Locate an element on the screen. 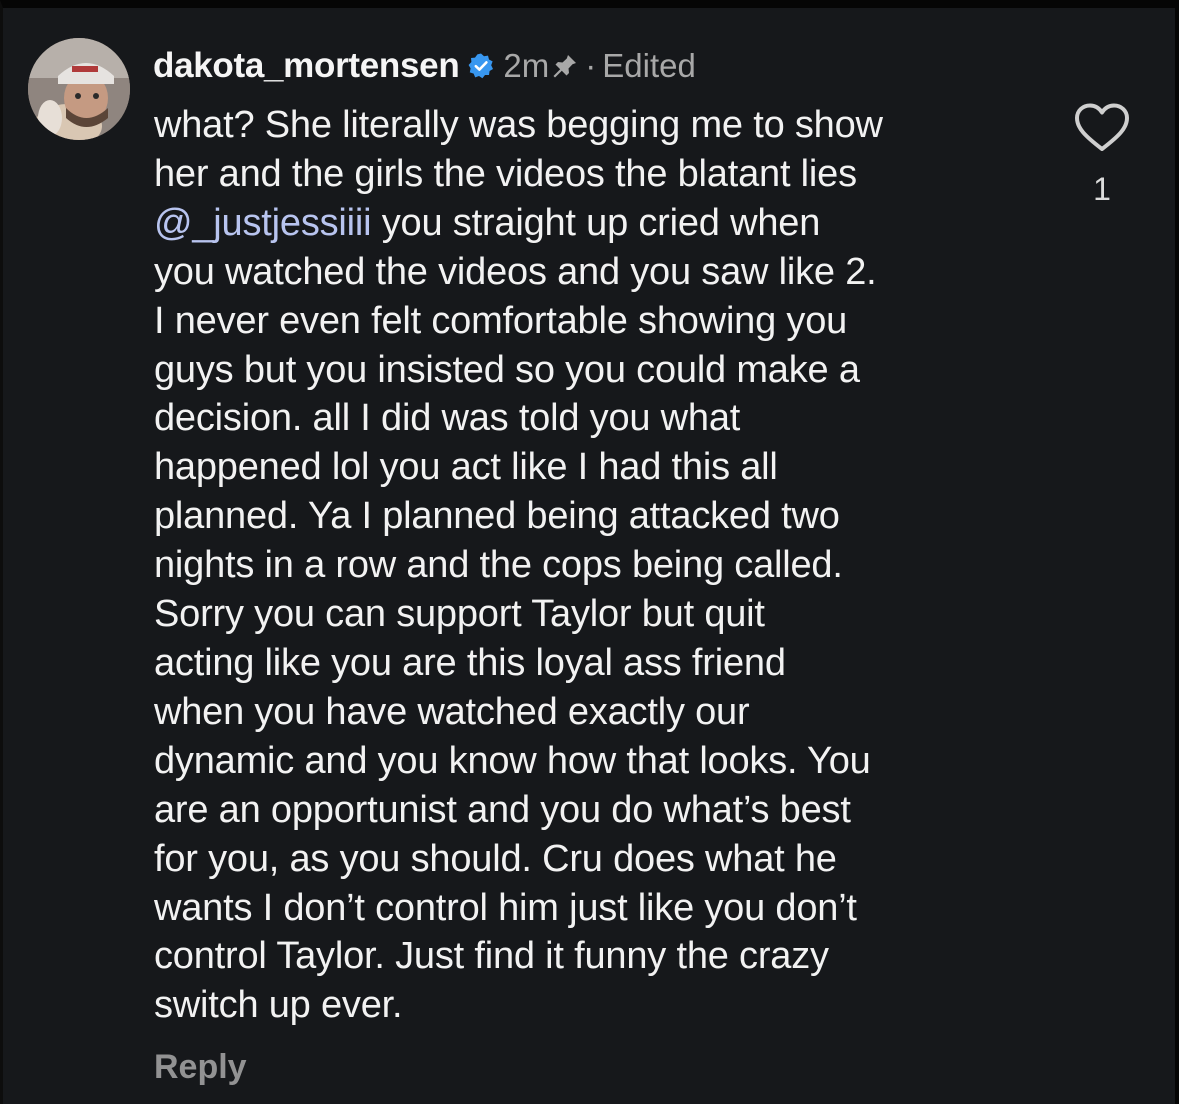 This screenshot has height=1104, width=1179. like-count: 1 is located at coordinates (1102, 189).